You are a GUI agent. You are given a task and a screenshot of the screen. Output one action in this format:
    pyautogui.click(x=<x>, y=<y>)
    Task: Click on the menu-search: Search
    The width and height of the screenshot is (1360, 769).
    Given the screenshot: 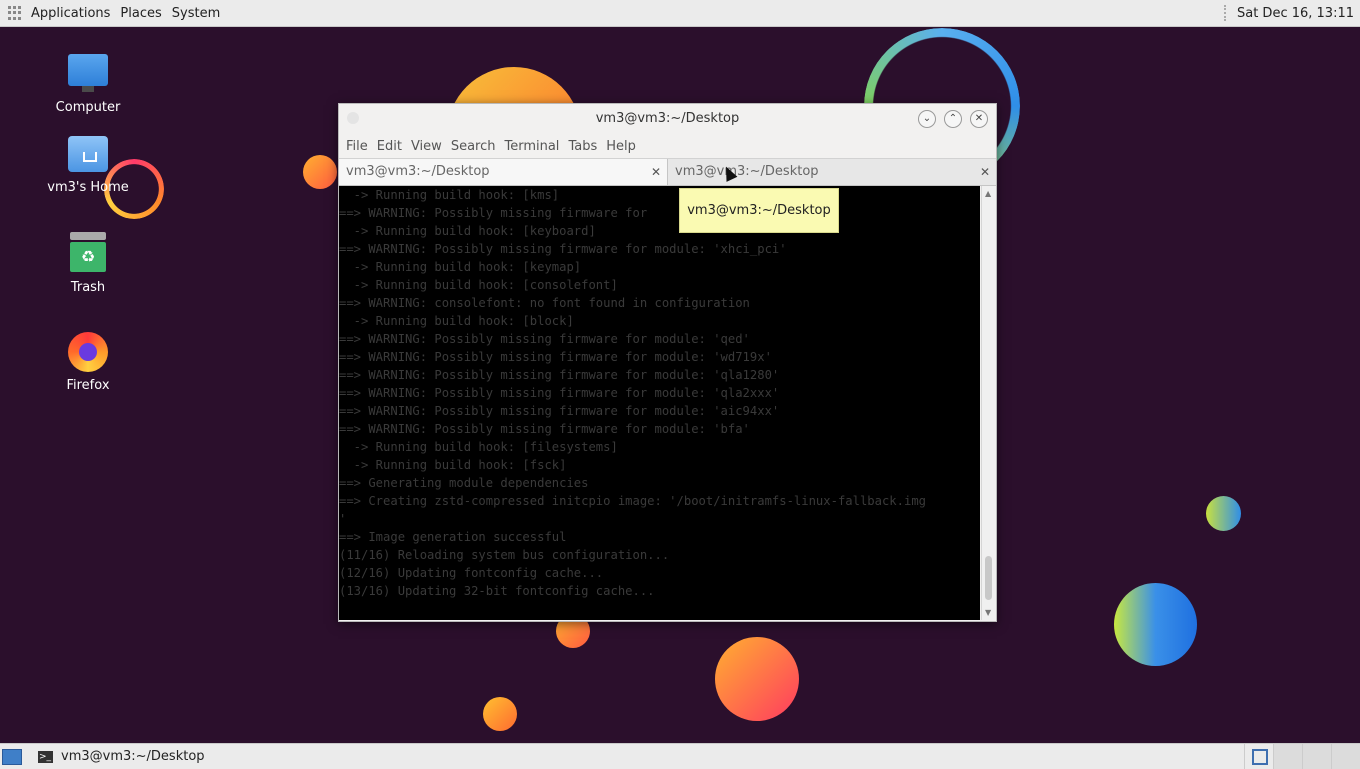 What is the action you would take?
    pyautogui.click(x=475, y=146)
    